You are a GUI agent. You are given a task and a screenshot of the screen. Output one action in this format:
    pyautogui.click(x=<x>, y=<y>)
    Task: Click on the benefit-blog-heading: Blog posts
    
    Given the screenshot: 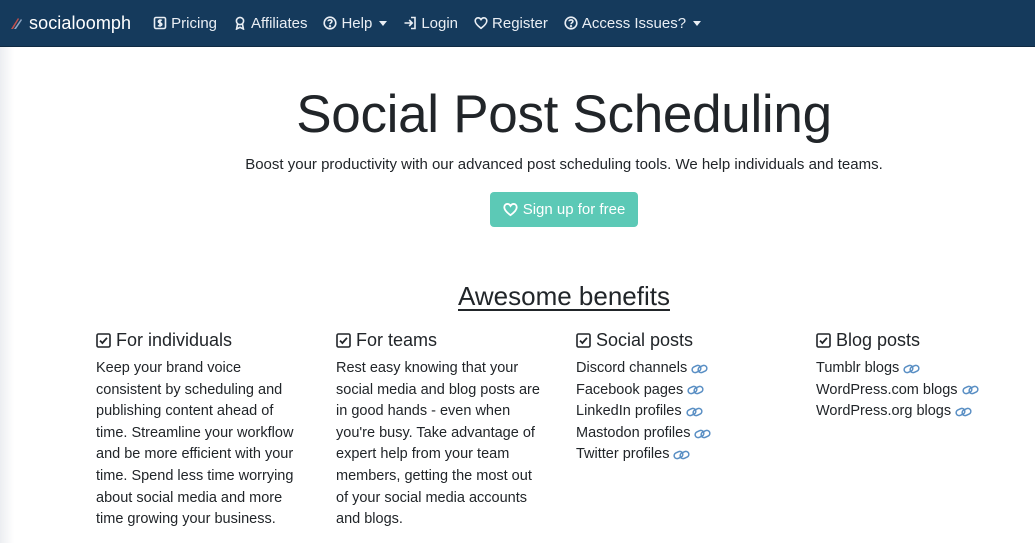 What is the action you would take?
    pyautogui.click(x=921, y=340)
    